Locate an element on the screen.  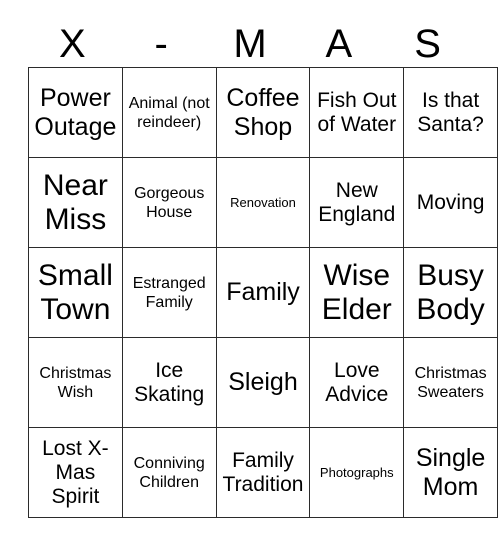
bingo-cell-label: Estranged Family is located at coordinates (169, 292).